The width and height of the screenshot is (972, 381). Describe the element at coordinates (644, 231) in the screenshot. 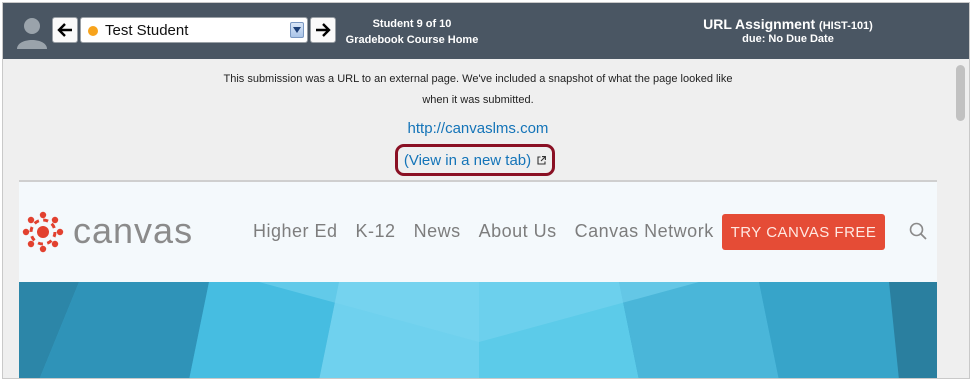

I see `nav-canvas-network: Canvas Network` at that location.